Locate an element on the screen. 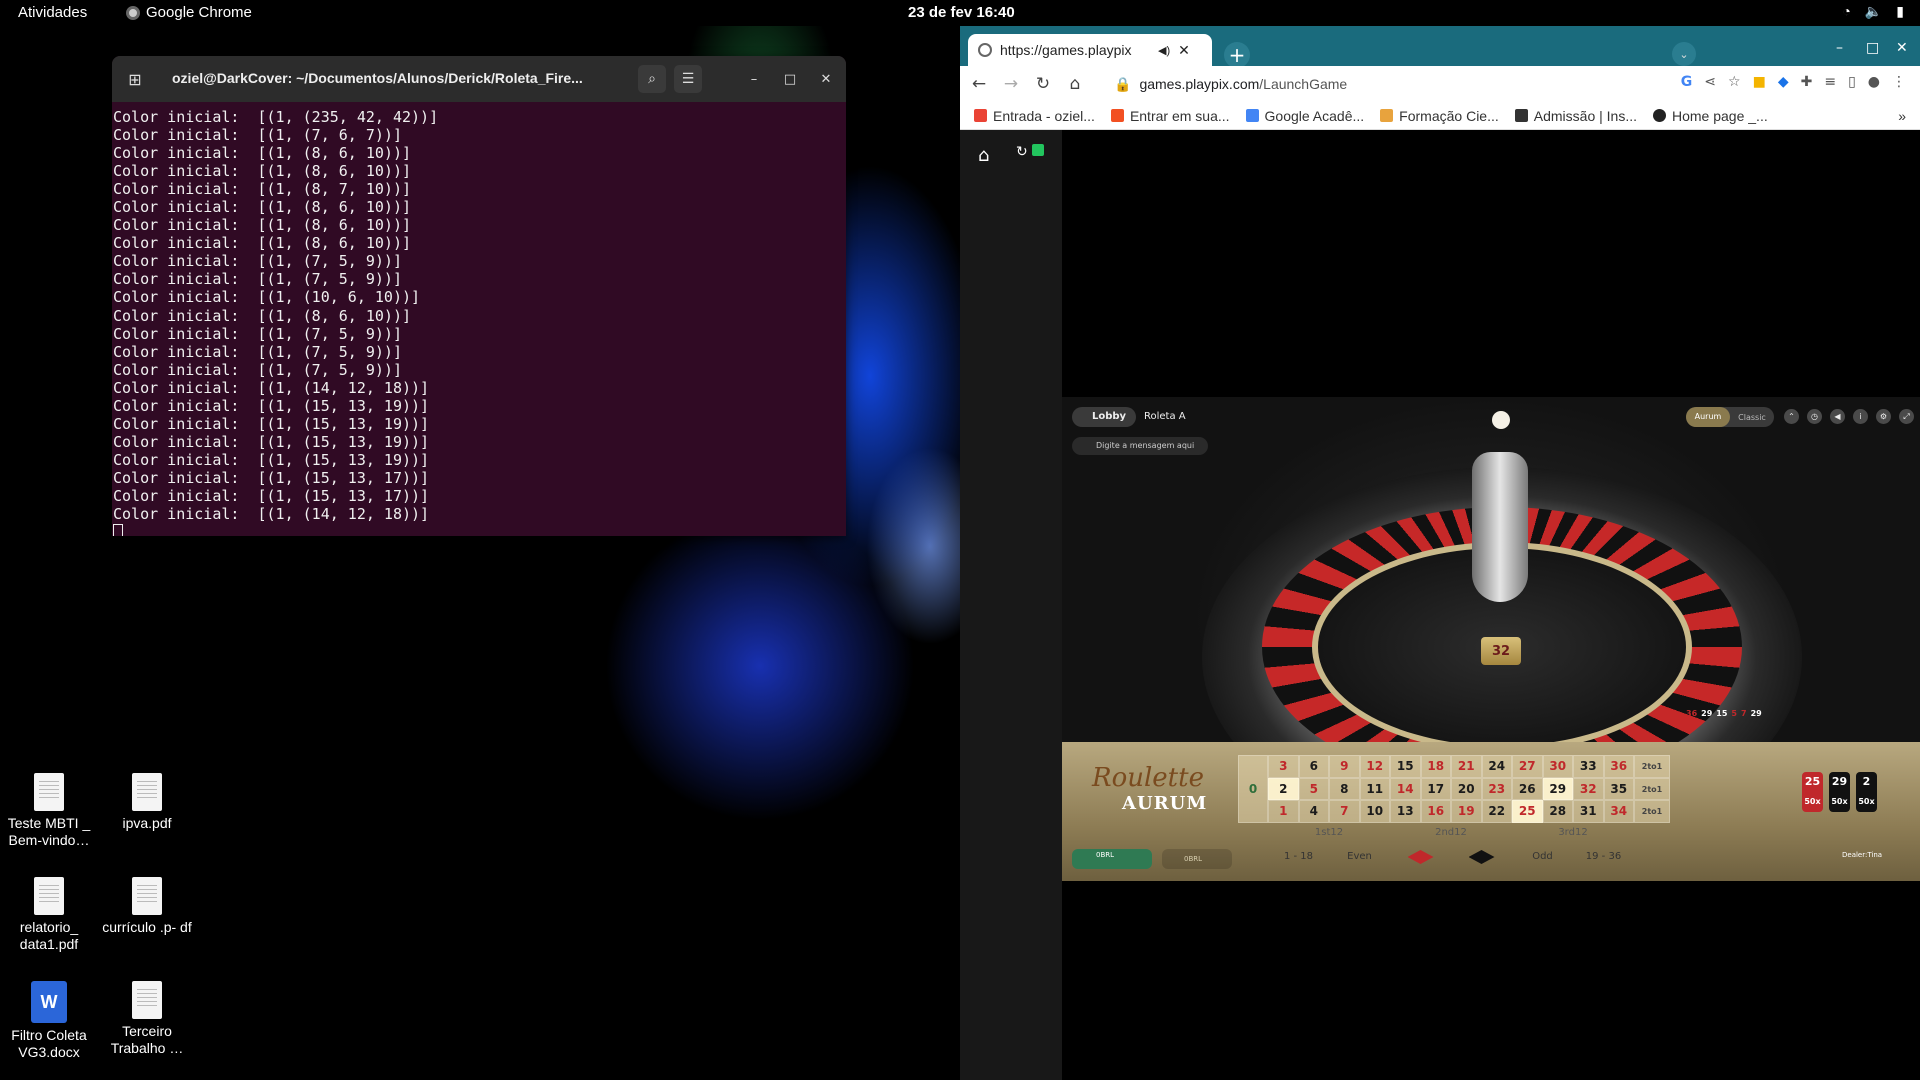 Image resolution: width=1920 pixels, height=1080 pixels. bet-number: 25 is located at coordinates (1527, 811).